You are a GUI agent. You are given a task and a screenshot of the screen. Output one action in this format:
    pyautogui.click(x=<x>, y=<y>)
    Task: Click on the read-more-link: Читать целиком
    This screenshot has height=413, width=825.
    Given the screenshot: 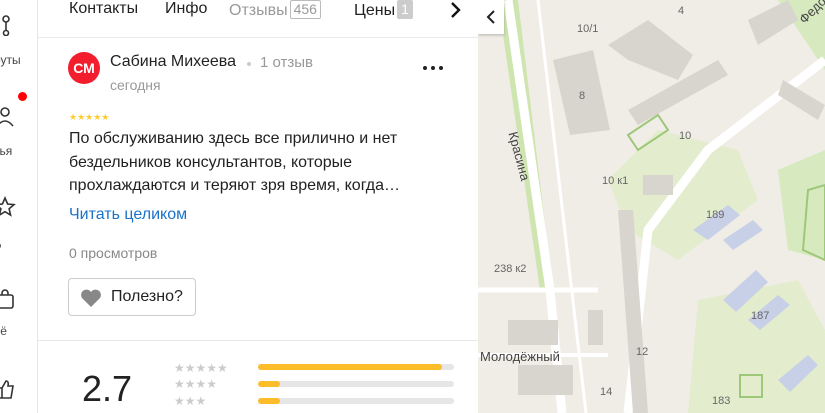 What is the action you would take?
    pyautogui.click(x=128, y=215)
    